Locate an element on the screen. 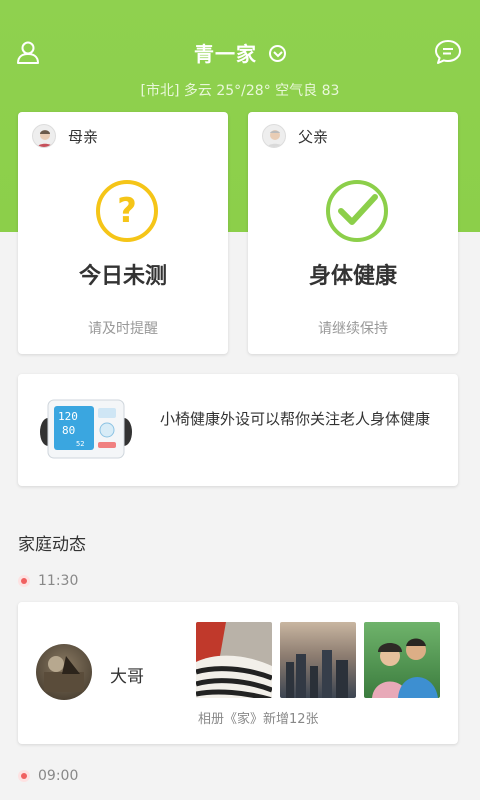  weather-info: [市北] 多云 25°/28° 空气良 83 is located at coordinates (240, 91).